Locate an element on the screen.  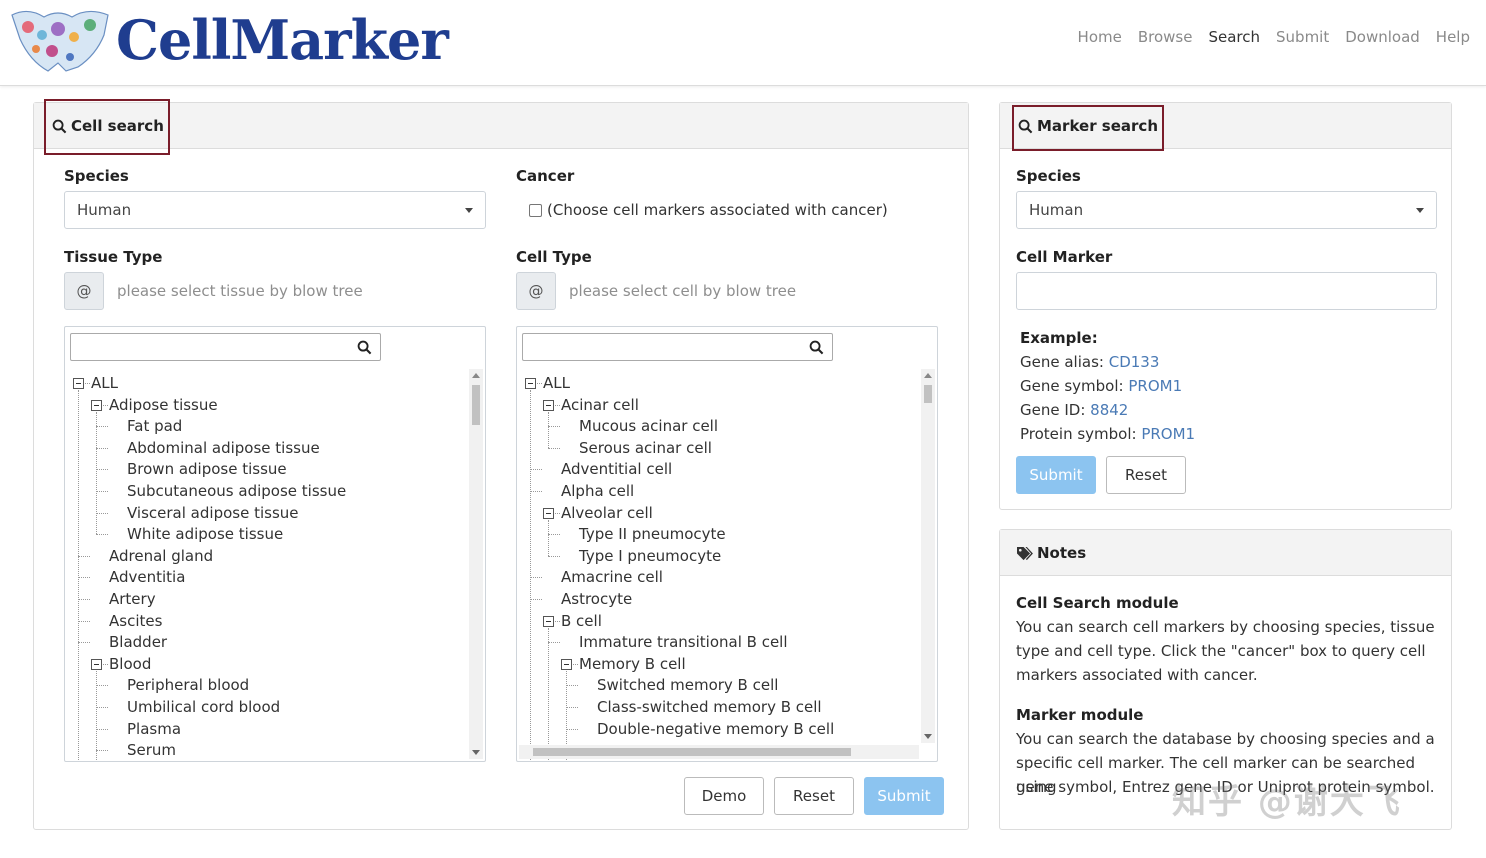
tree-node-label: Plasma is located at coordinates (154, 729).